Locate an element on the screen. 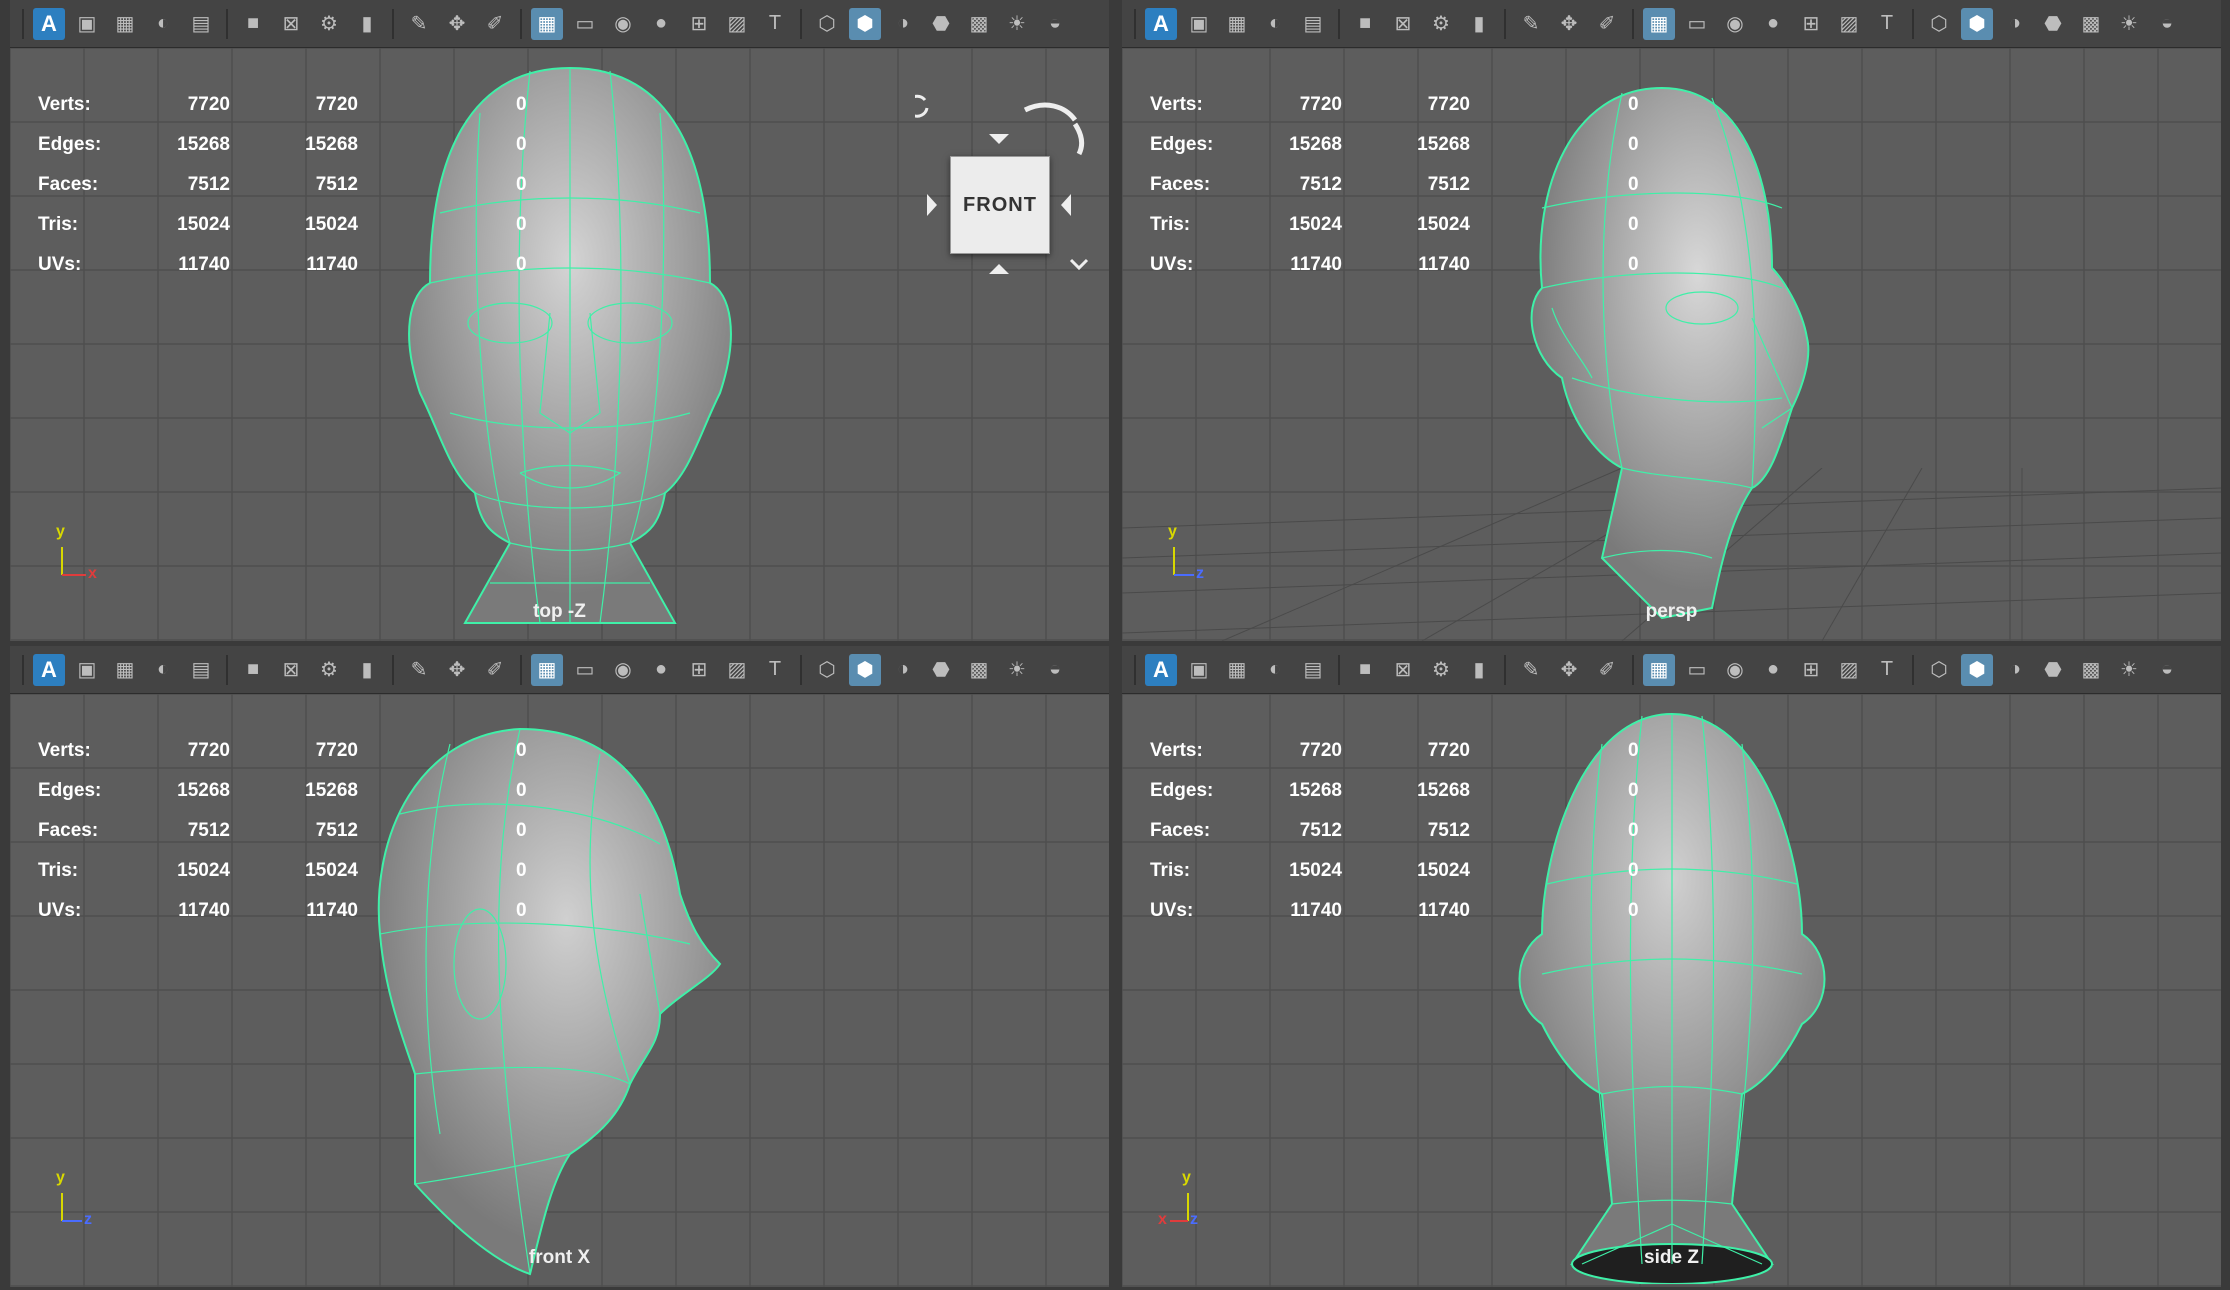  view-cube: FRONT is located at coordinates (1012, 188).